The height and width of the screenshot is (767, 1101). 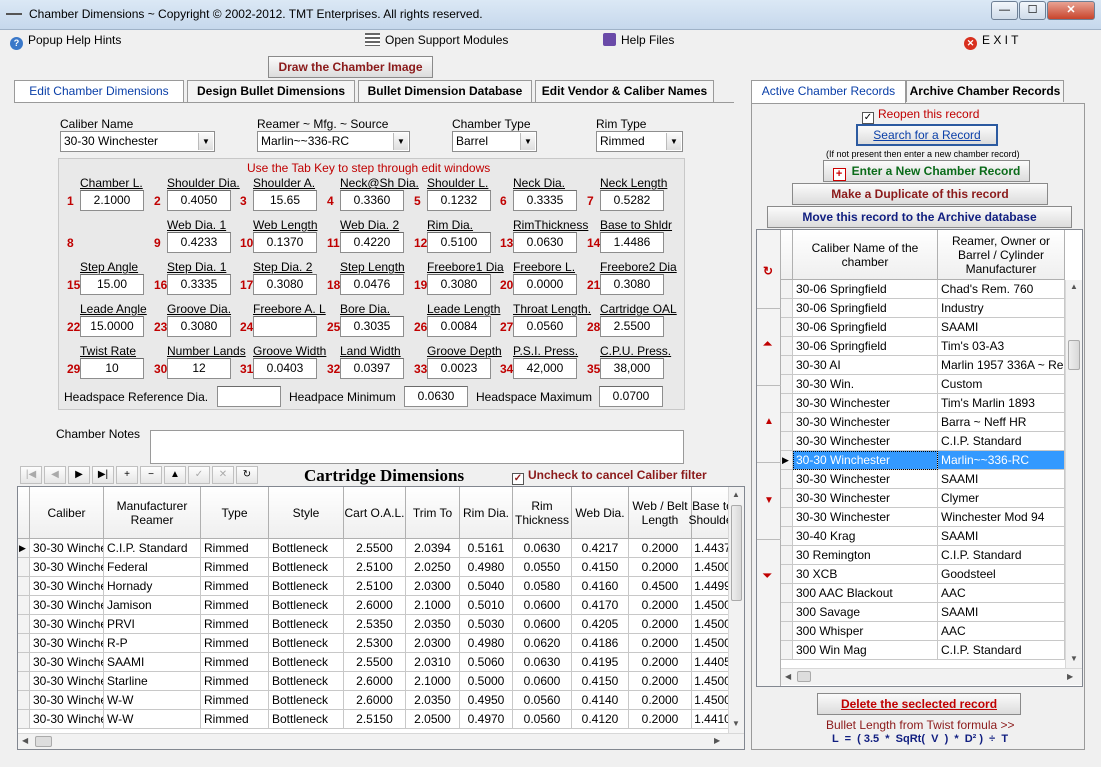 What do you see at coordinates (486, 567) in the screenshot?
I see `table-cell: 0.4980` at bounding box center [486, 567].